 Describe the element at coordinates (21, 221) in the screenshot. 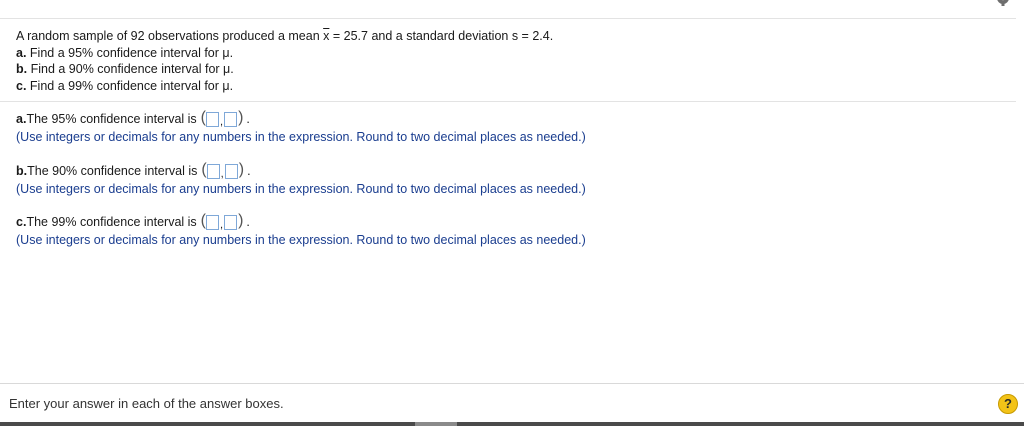

I see `part-letter: c.` at that location.